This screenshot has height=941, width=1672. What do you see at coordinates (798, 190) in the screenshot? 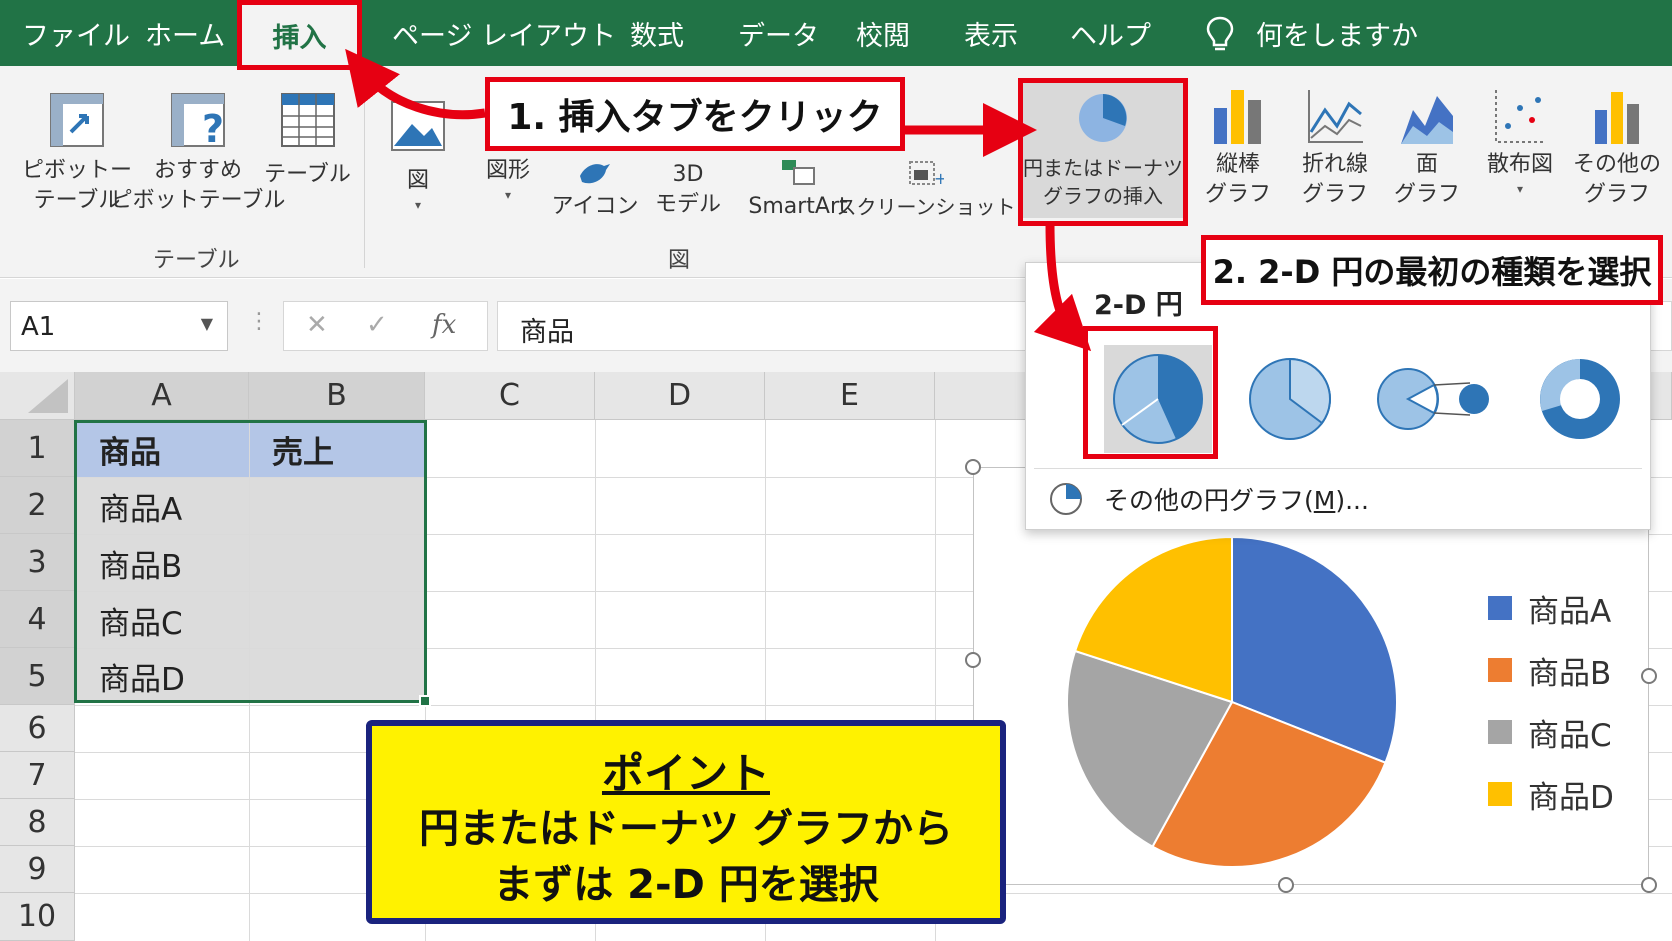
I see `smartart-button: SmartArt` at bounding box center [798, 190].